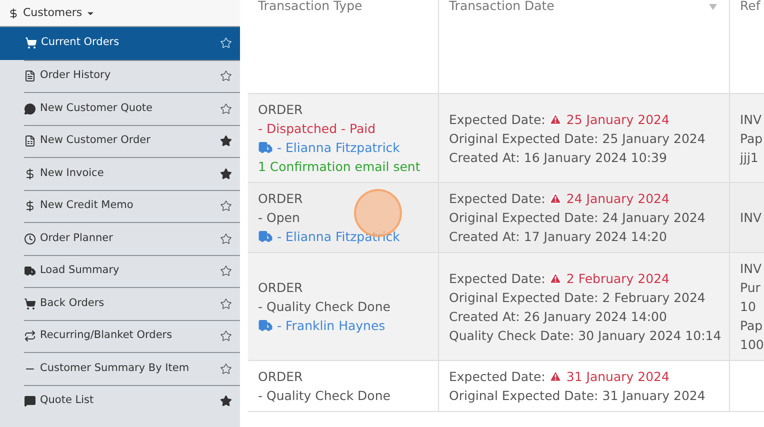 The image size is (764, 427). I want to click on sidebar-item: New Credit Memo, so click(132, 206).